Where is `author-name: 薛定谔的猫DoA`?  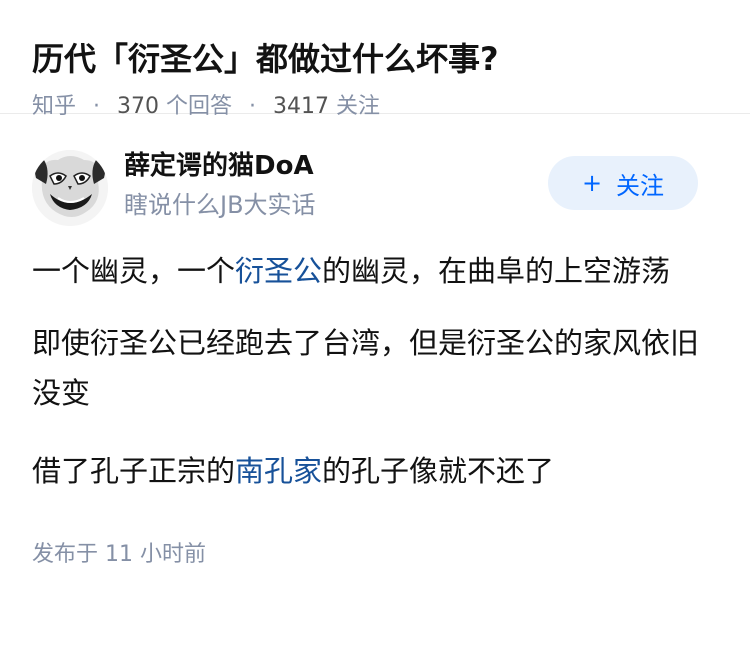
author-name: 薛定谔的猫DoA is located at coordinates (219, 166).